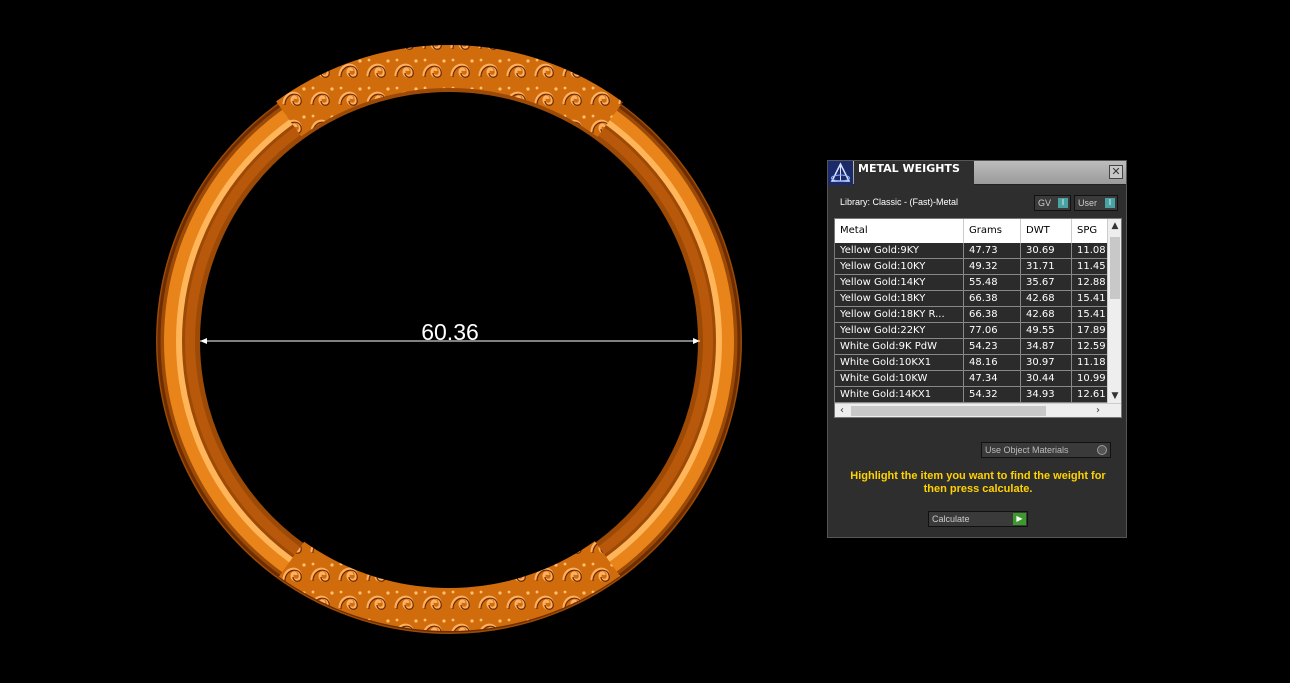 The width and height of the screenshot is (1290, 683). I want to click on radio-icon, so click(1102, 450).